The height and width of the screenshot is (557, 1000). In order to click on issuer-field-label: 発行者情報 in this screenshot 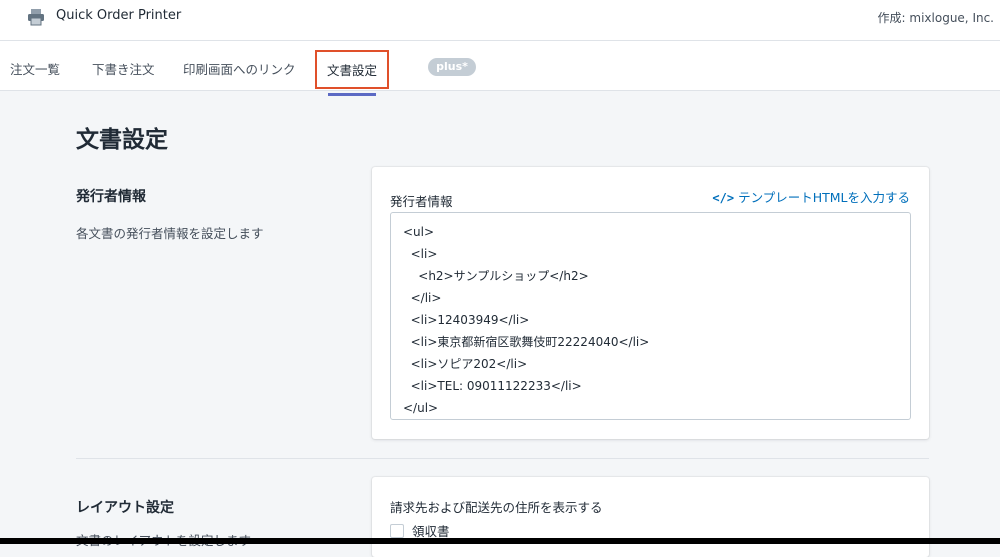, I will do `click(421, 201)`.